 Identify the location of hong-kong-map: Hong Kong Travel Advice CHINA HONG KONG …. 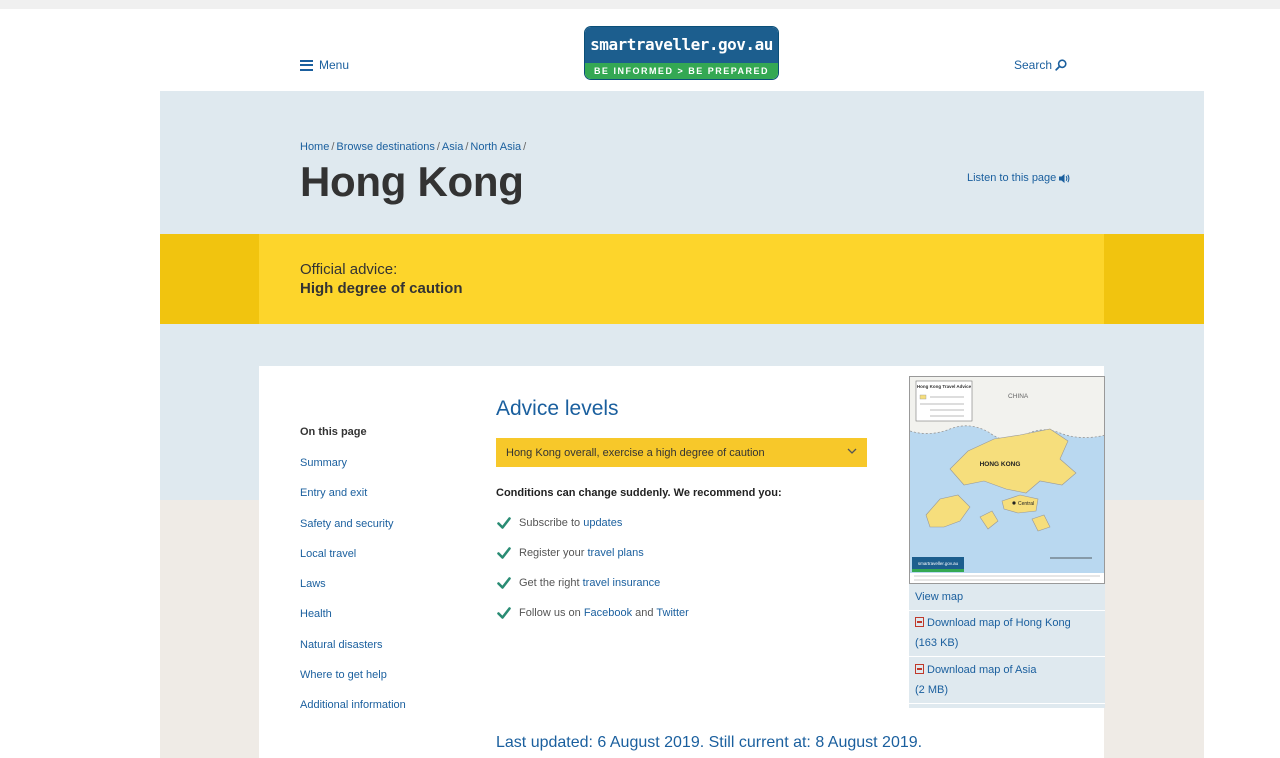
(1007, 480).